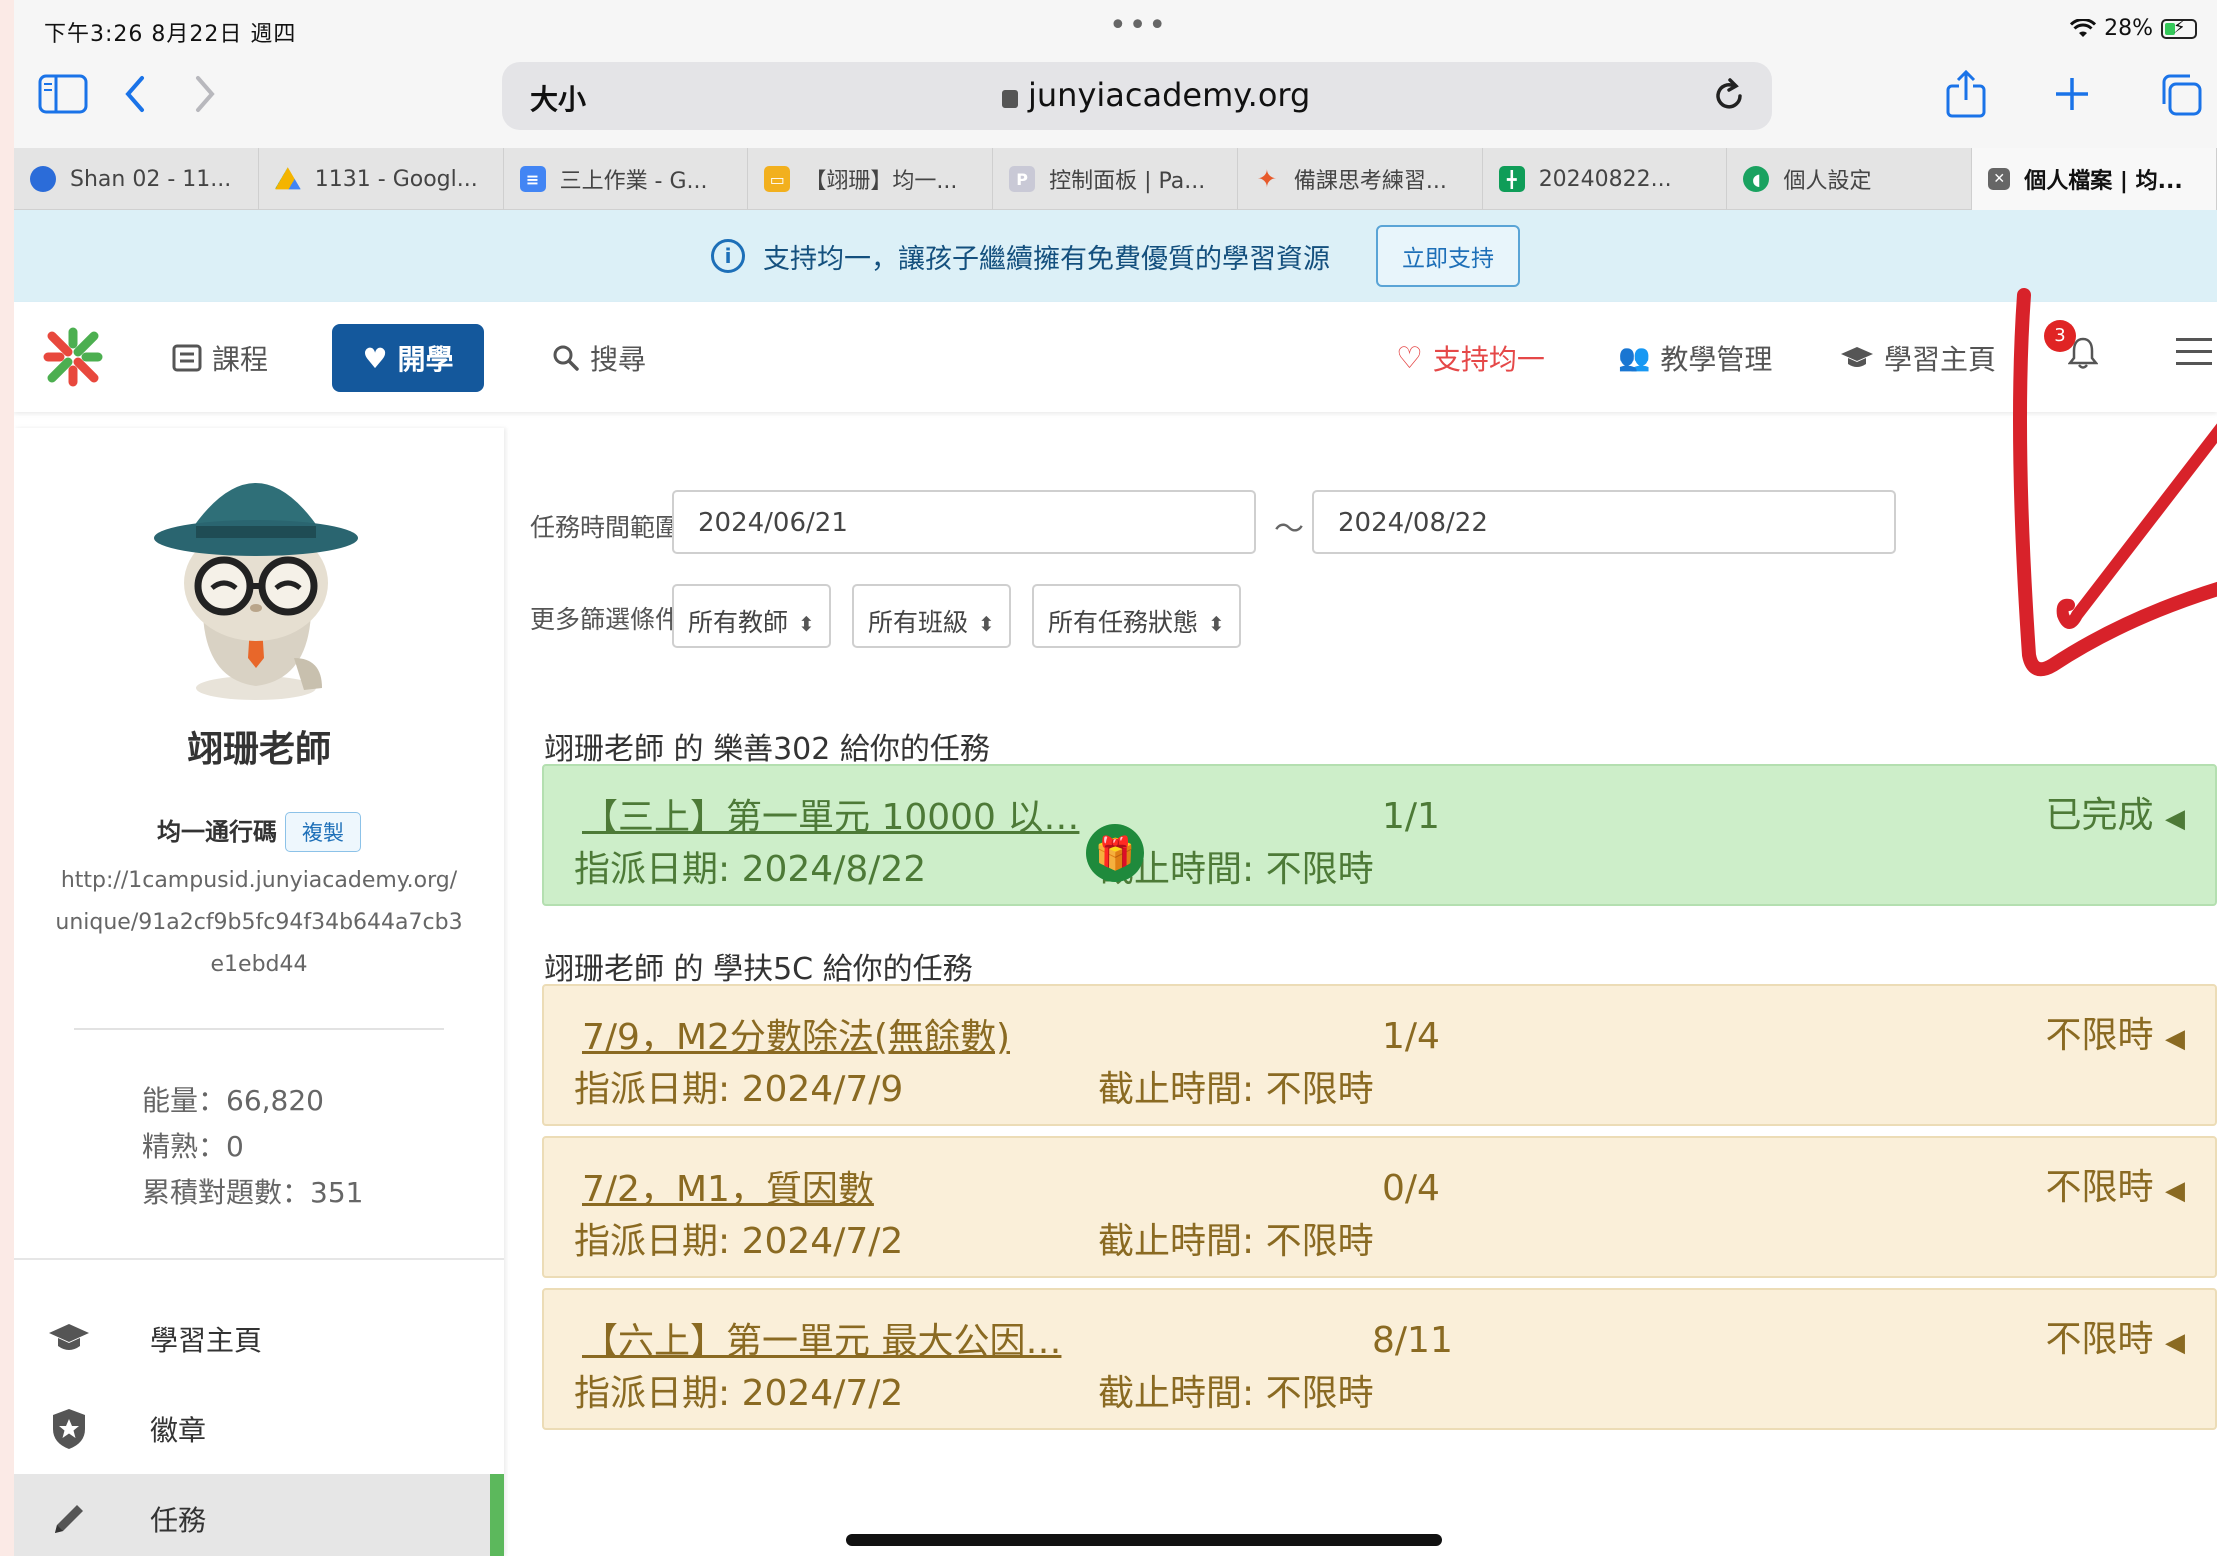  I want to click on search-icon, so click(566, 358).